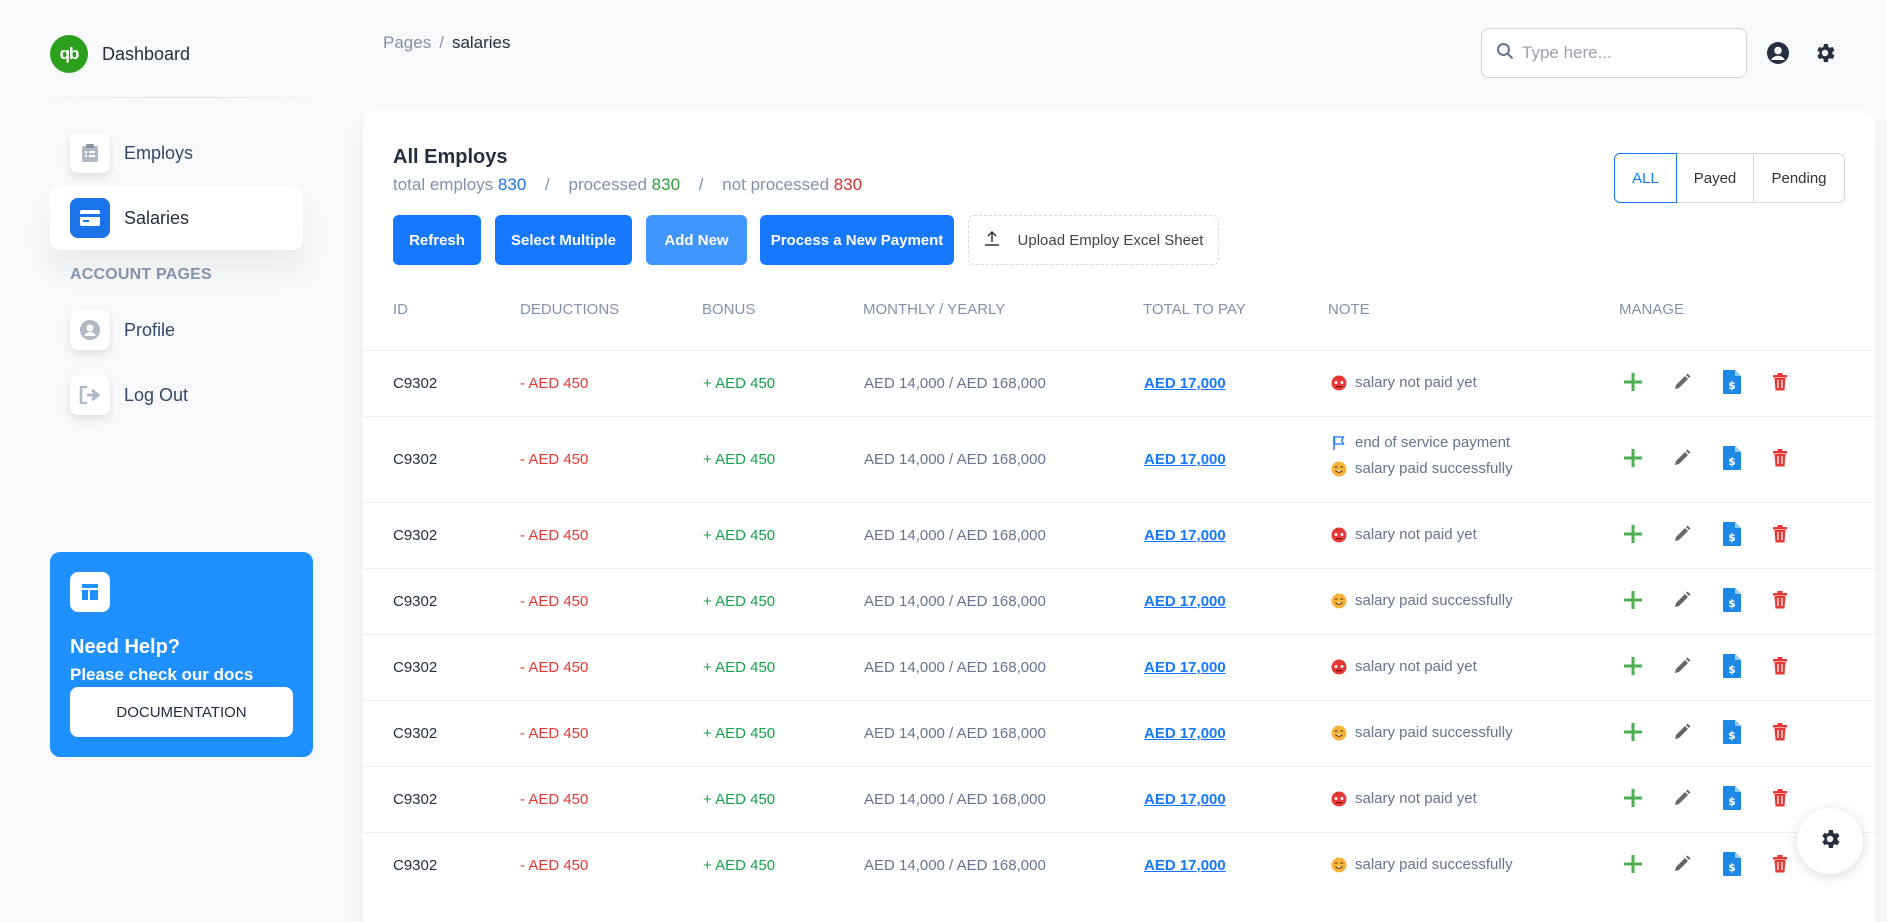 This screenshot has width=1887, height=922. I want to click on refresh-button: Refresh, so click(437, 240).